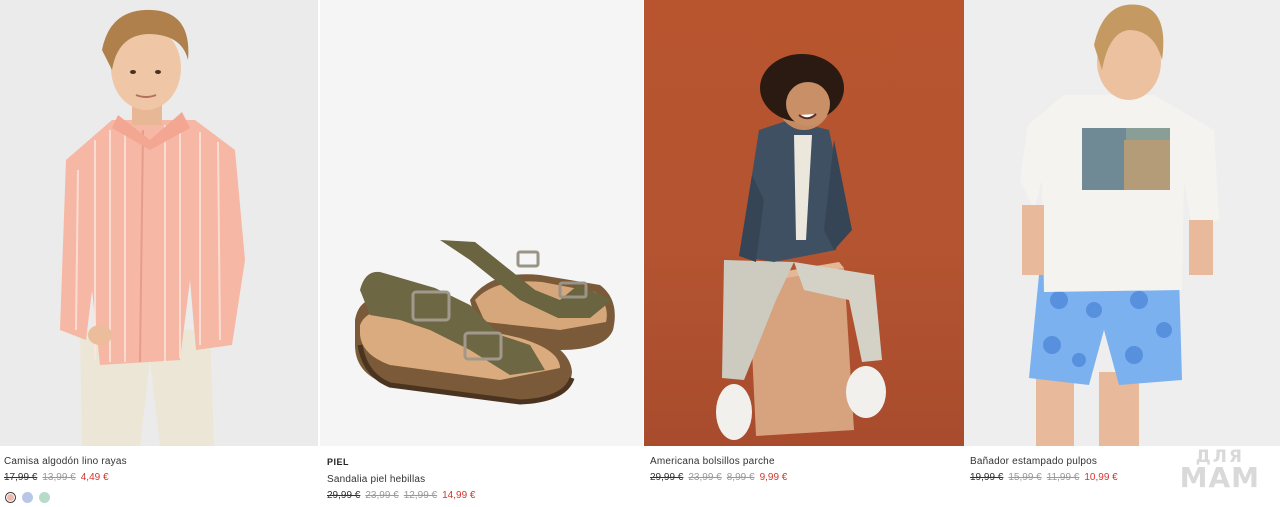 This screenshot has width=1280, height=507. I want to click on price-sale: 14,99 €, so click(459, 495).